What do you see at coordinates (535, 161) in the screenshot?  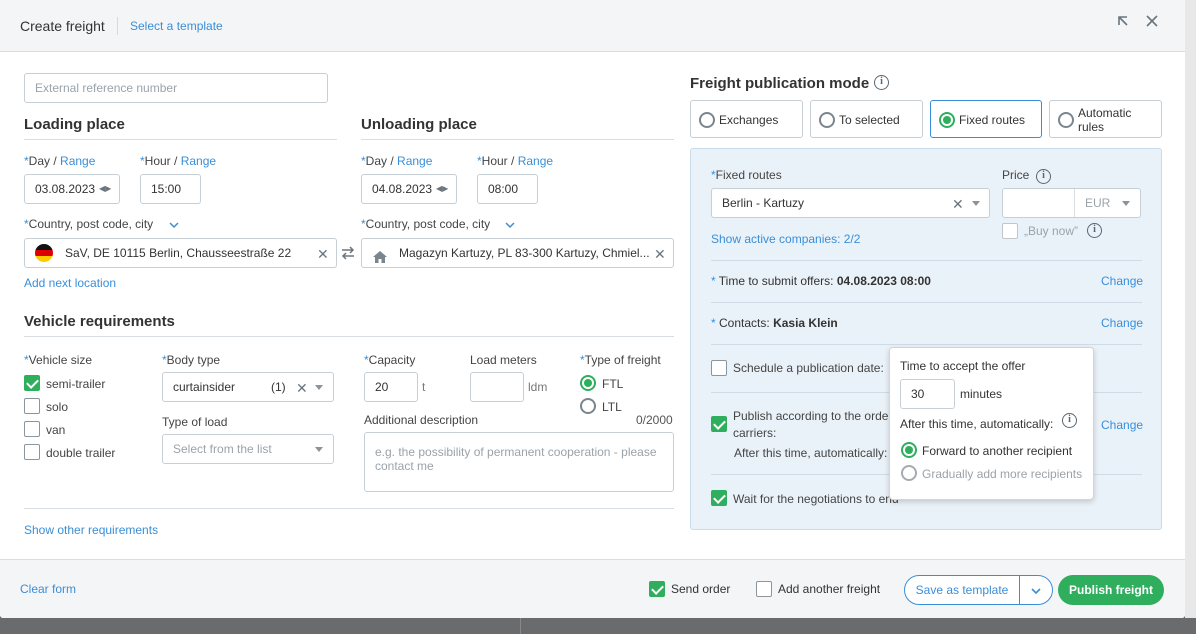 I see `unloading-hour-range-link: Range` at bounding box center [535, 161].